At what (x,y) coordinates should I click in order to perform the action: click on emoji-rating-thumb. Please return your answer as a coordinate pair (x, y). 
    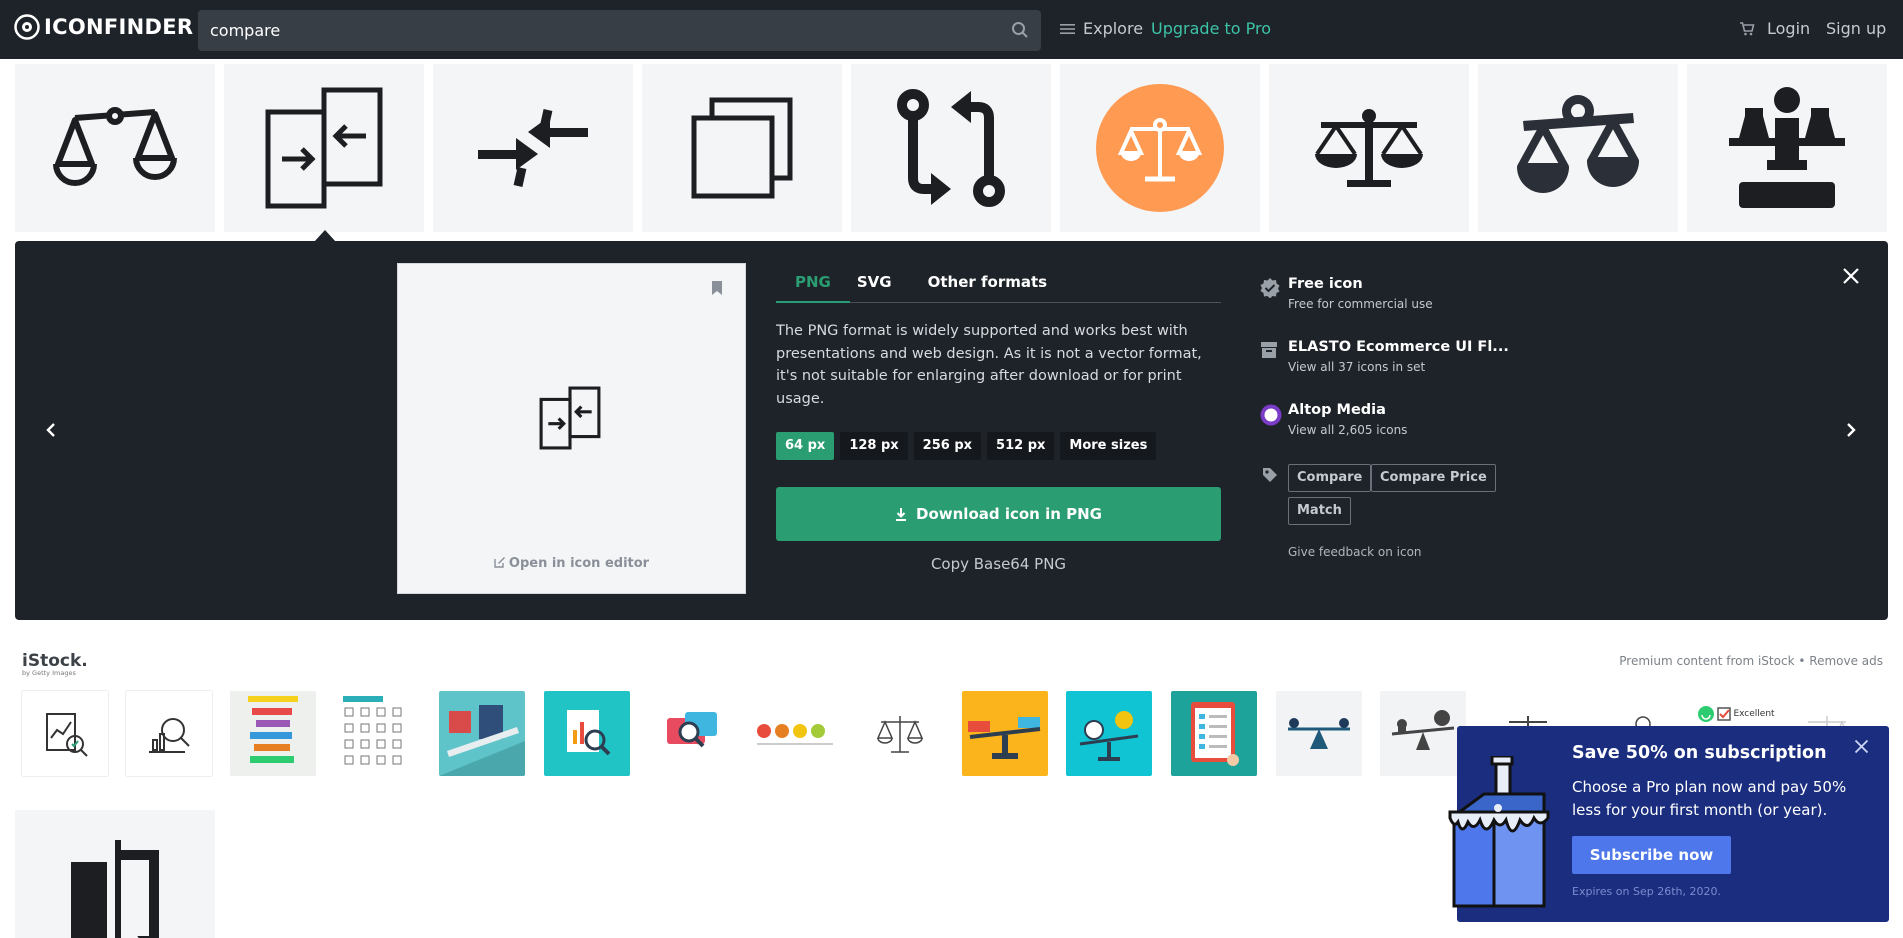
    Looking at the image, I should click on (795, 734).